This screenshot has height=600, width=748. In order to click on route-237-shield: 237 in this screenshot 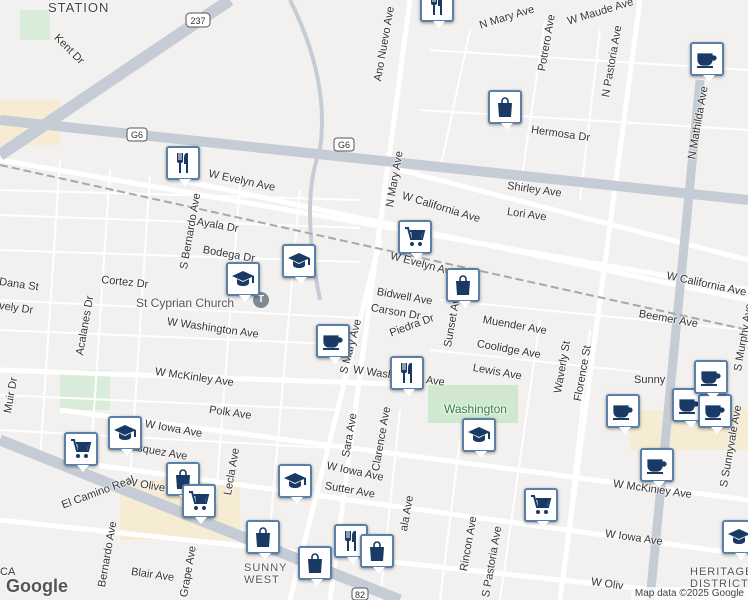, I will do `click(197, 21)`.